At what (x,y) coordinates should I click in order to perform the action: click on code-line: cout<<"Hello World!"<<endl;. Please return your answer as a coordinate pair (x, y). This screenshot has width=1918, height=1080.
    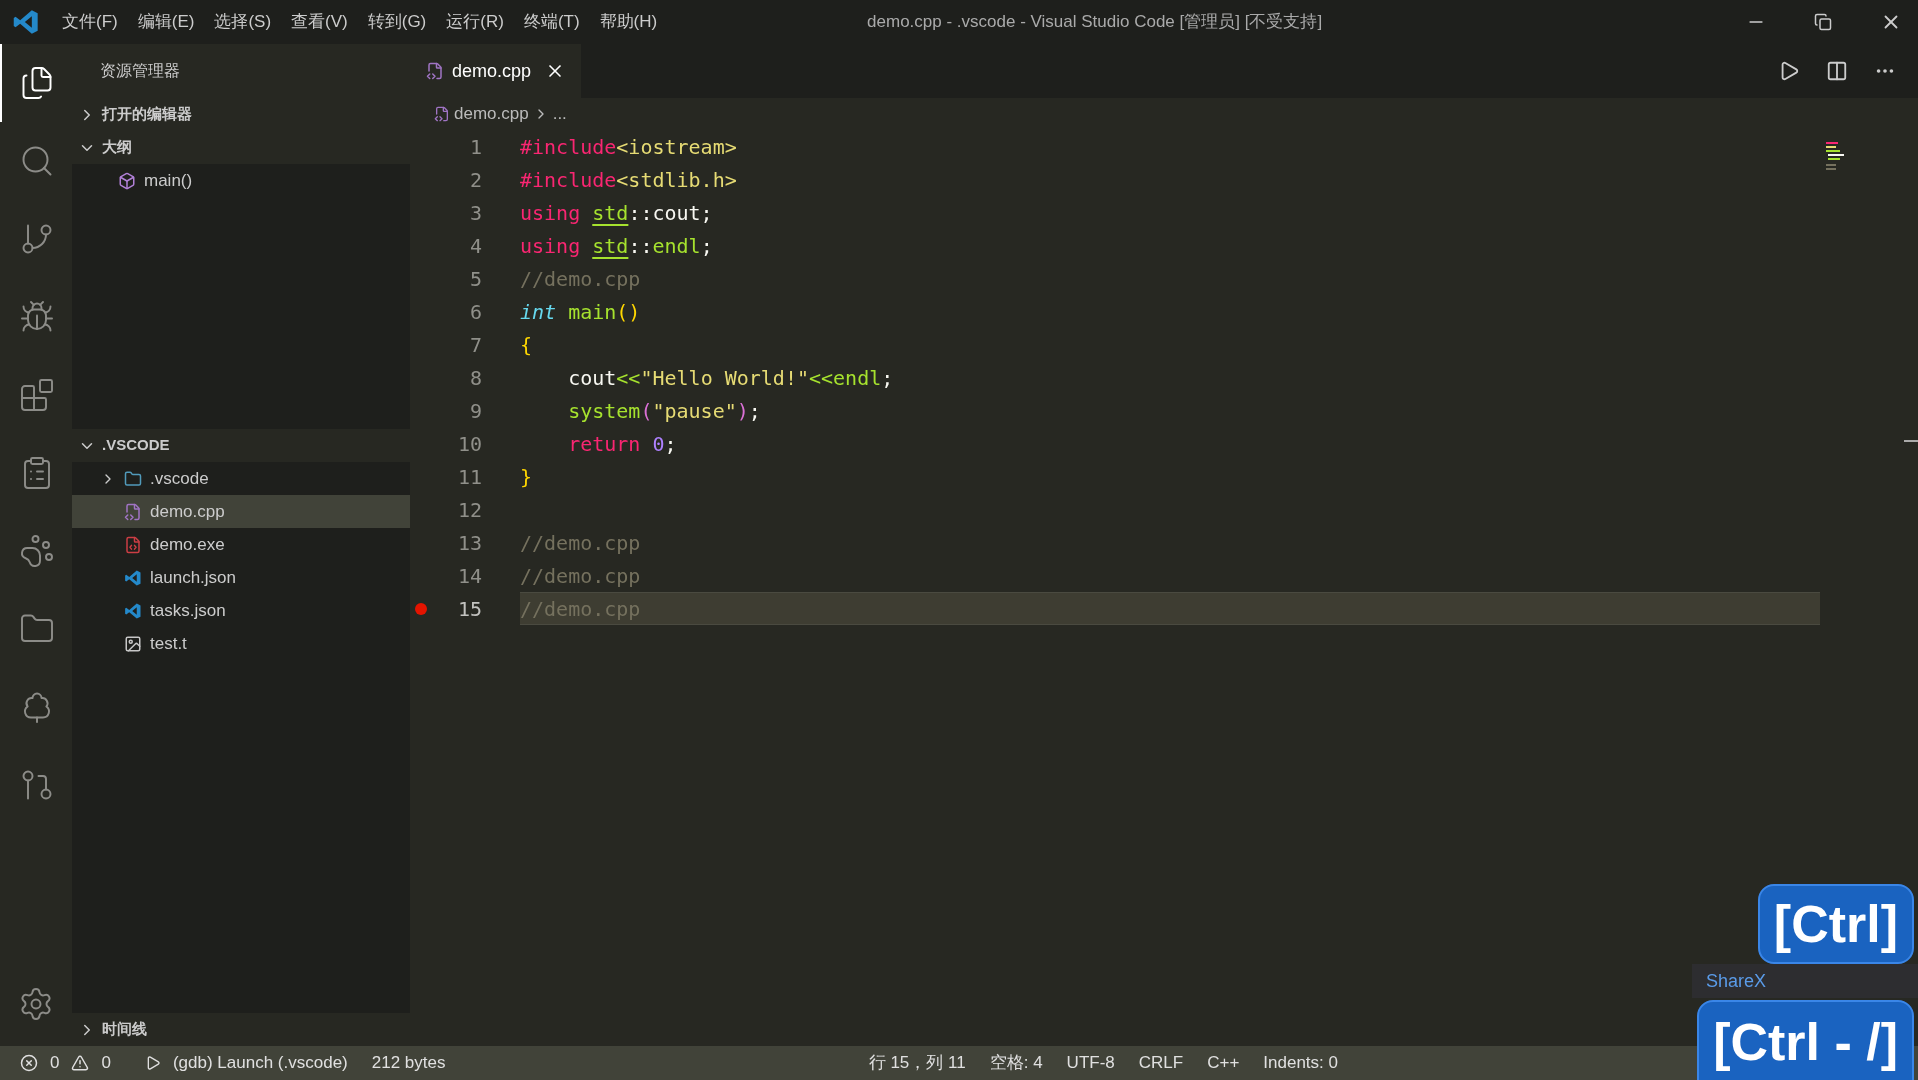
    Looking at the image, I should click on (730, 378).